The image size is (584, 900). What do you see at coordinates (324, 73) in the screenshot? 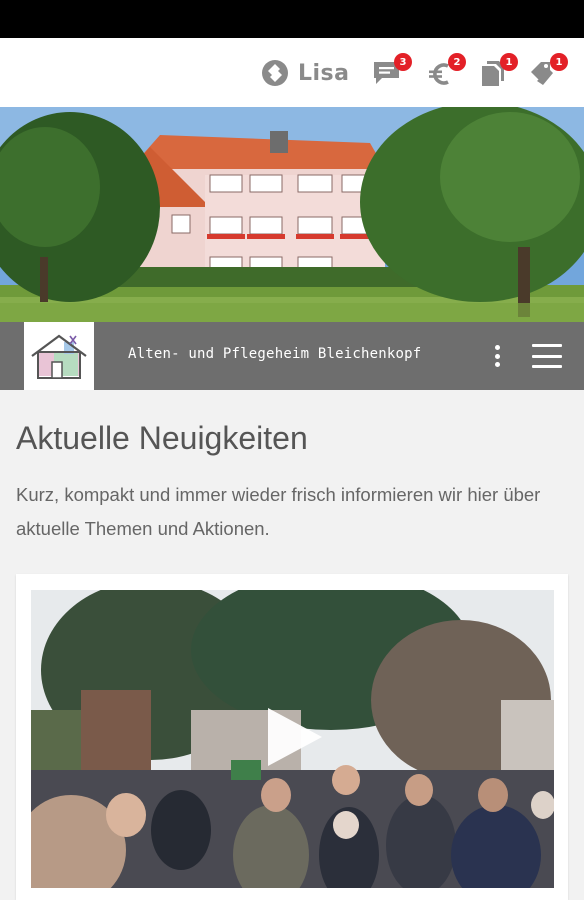
I see `user-name: Lisa` at bounding box center [324, 73].